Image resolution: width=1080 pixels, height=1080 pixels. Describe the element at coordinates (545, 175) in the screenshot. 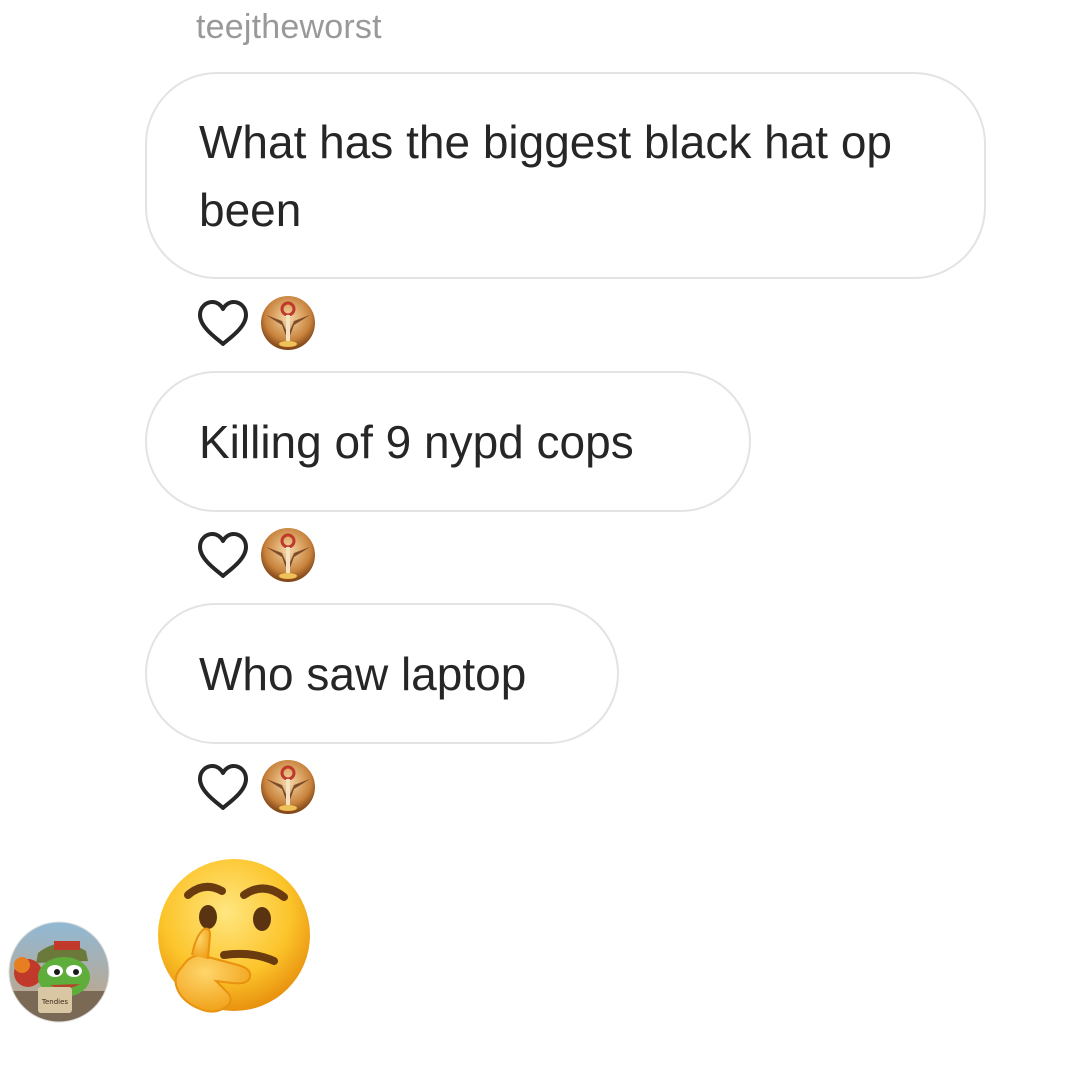

I see `message-text: What has the biggest black hat op been` at that location.